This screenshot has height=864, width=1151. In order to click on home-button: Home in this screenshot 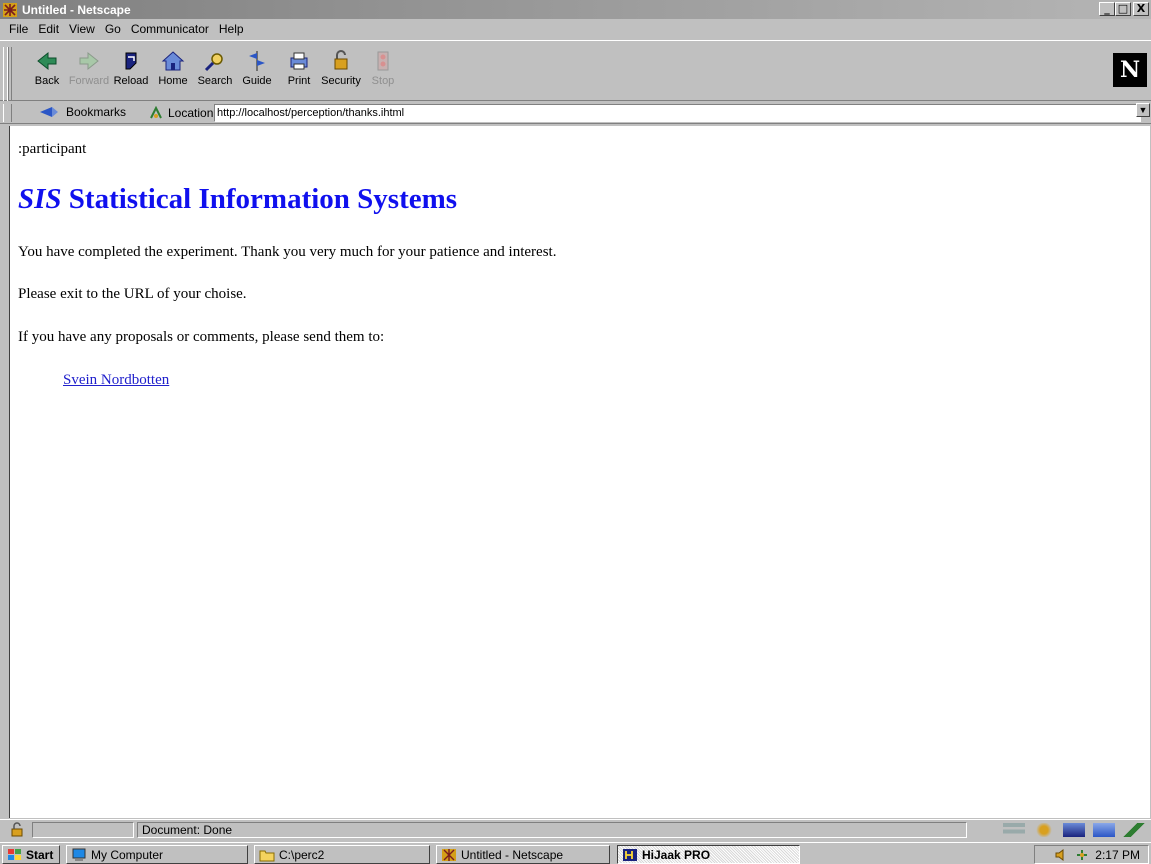, I will do `click(173, 68)`.